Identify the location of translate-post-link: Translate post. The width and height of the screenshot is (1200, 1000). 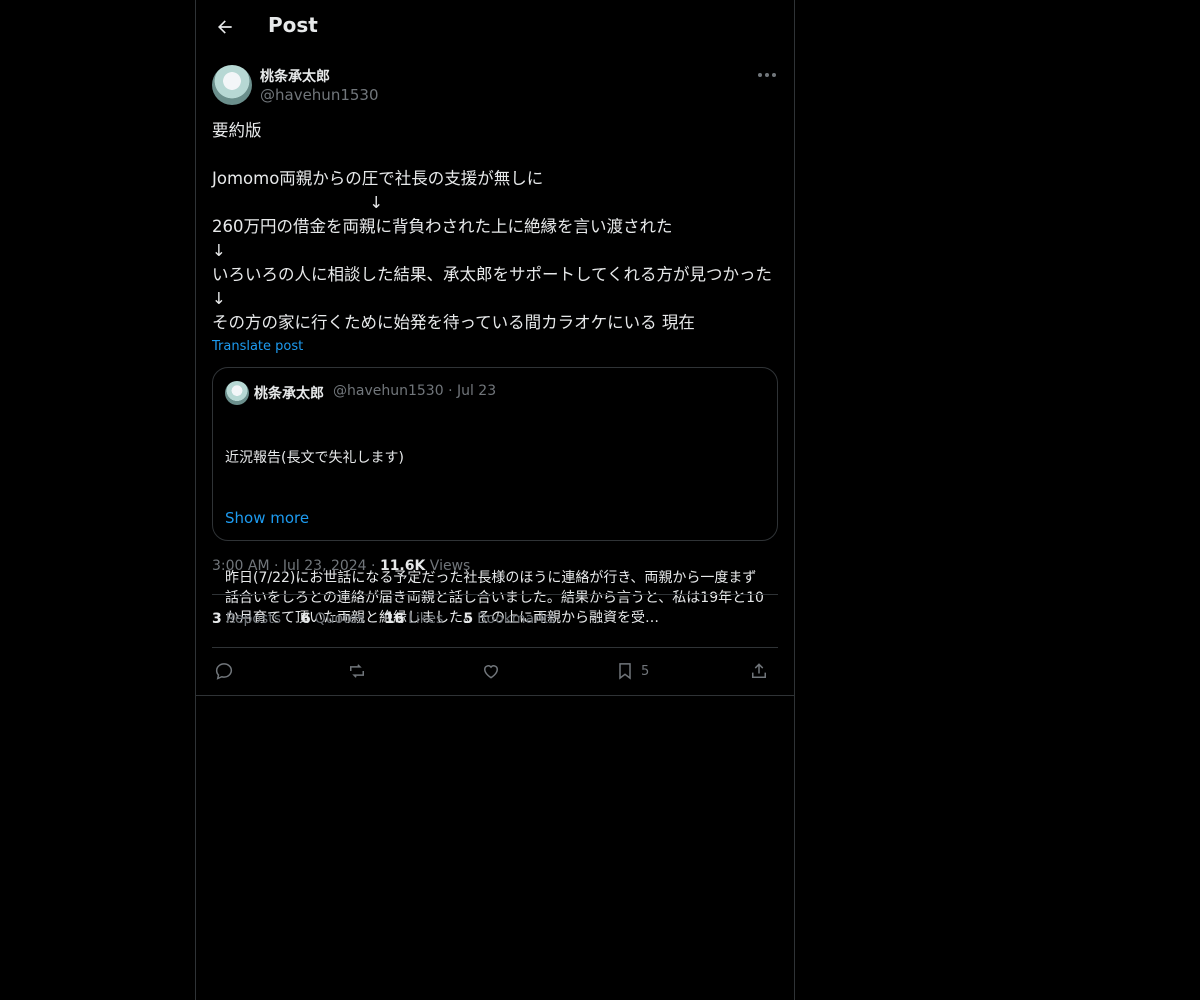
(257, 346).